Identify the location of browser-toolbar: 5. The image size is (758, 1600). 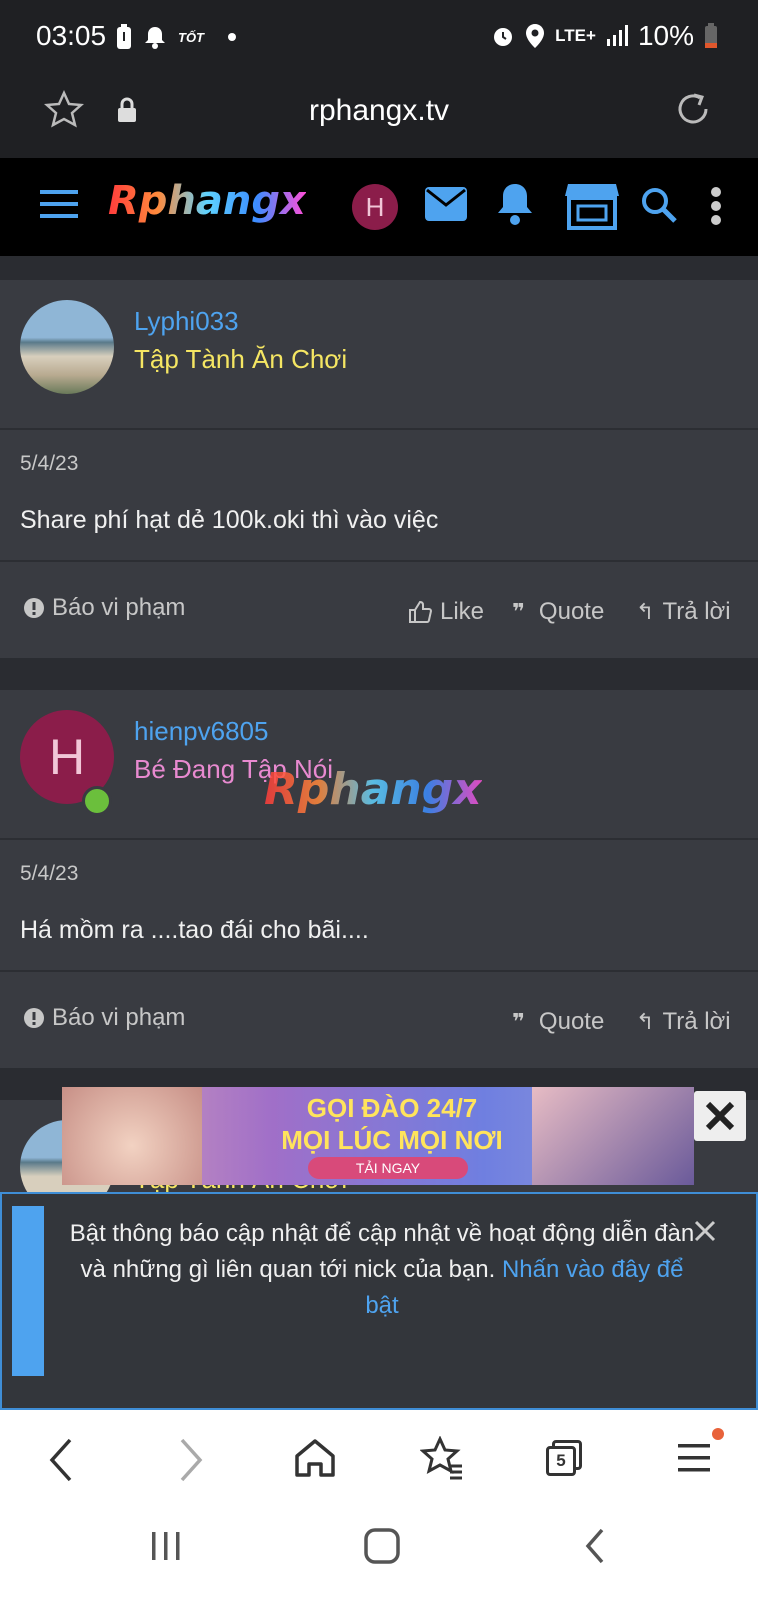
(379, 1460).